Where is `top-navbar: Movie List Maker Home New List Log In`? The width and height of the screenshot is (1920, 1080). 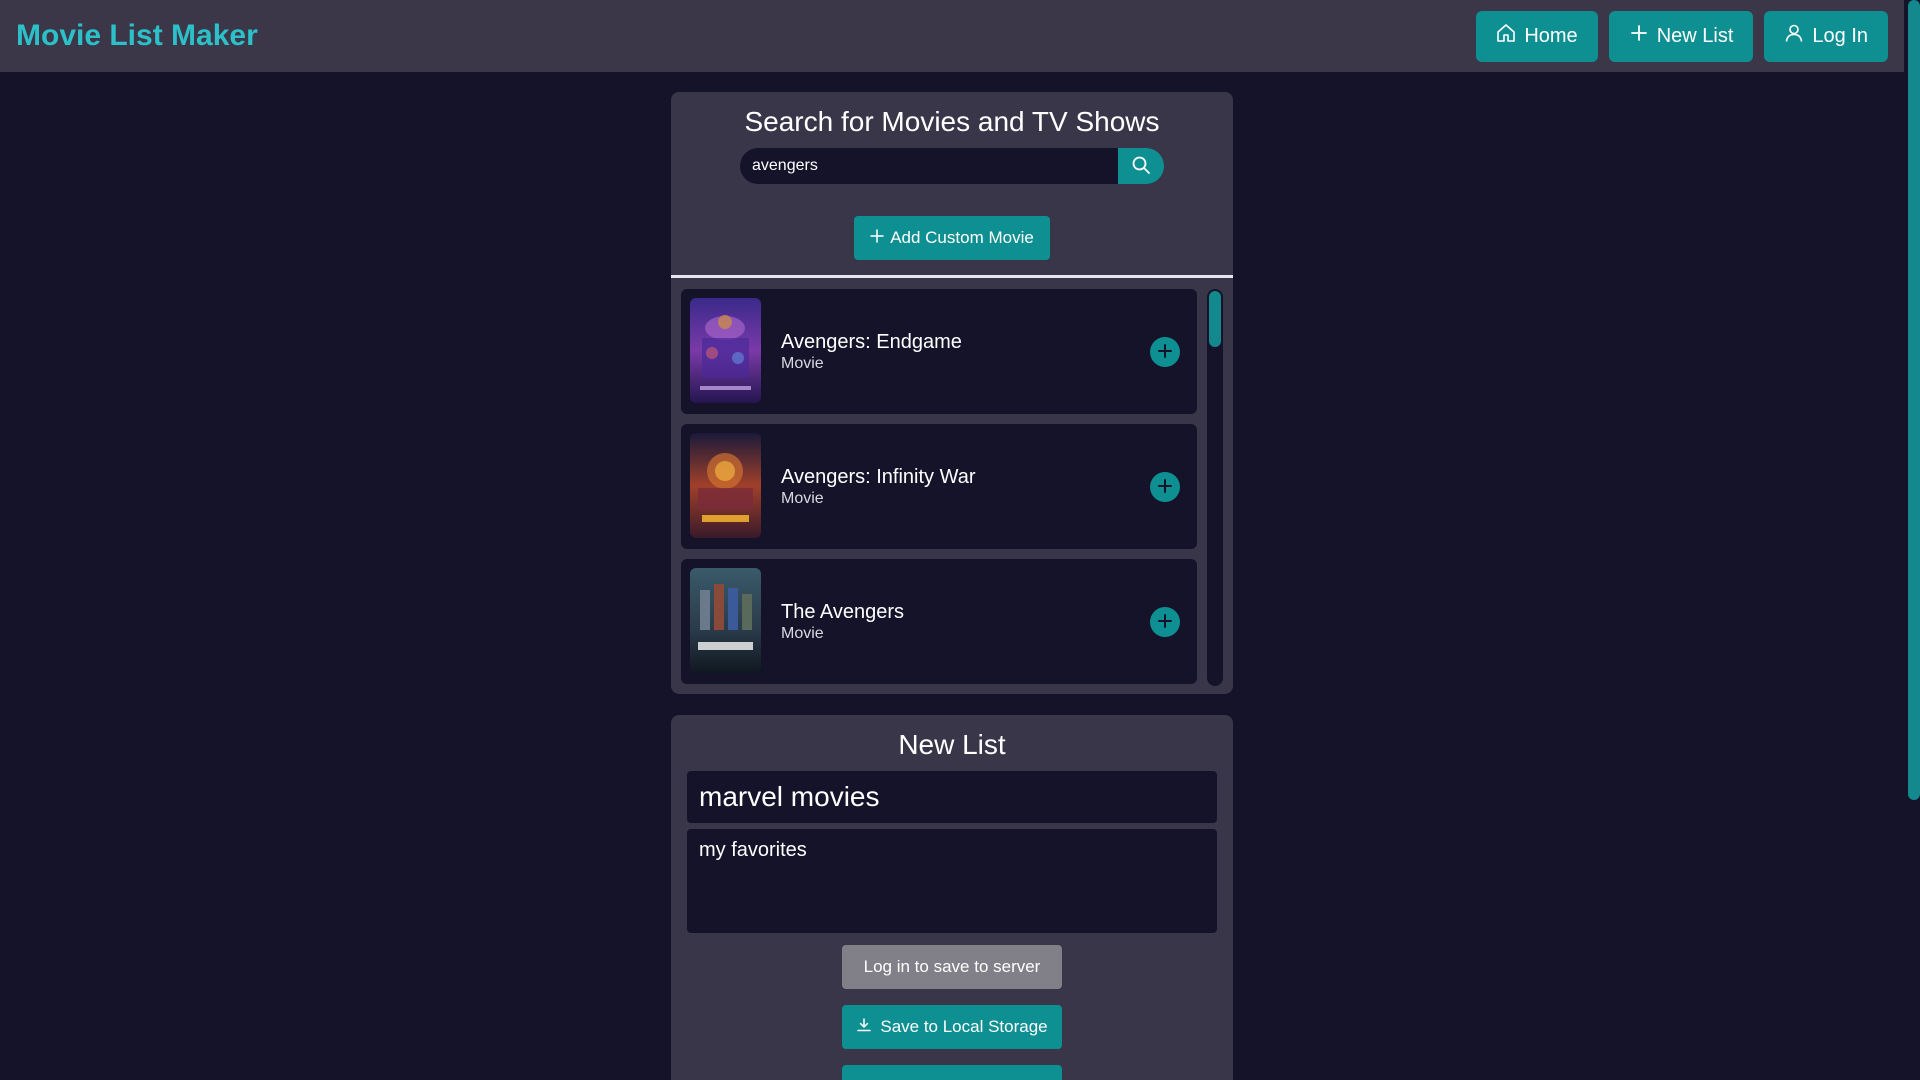 top-navbar: Movie List Maker Home New List Log In is located at coordinates (952, 36).